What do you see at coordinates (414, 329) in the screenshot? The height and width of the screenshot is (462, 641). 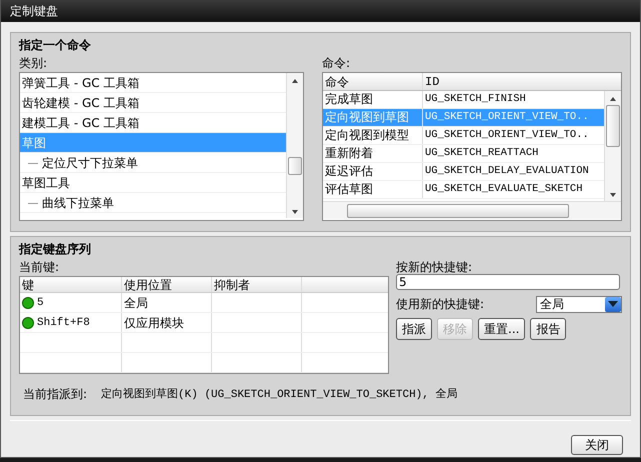 I see `action-button: 指派` at bounding box center [414, 329].